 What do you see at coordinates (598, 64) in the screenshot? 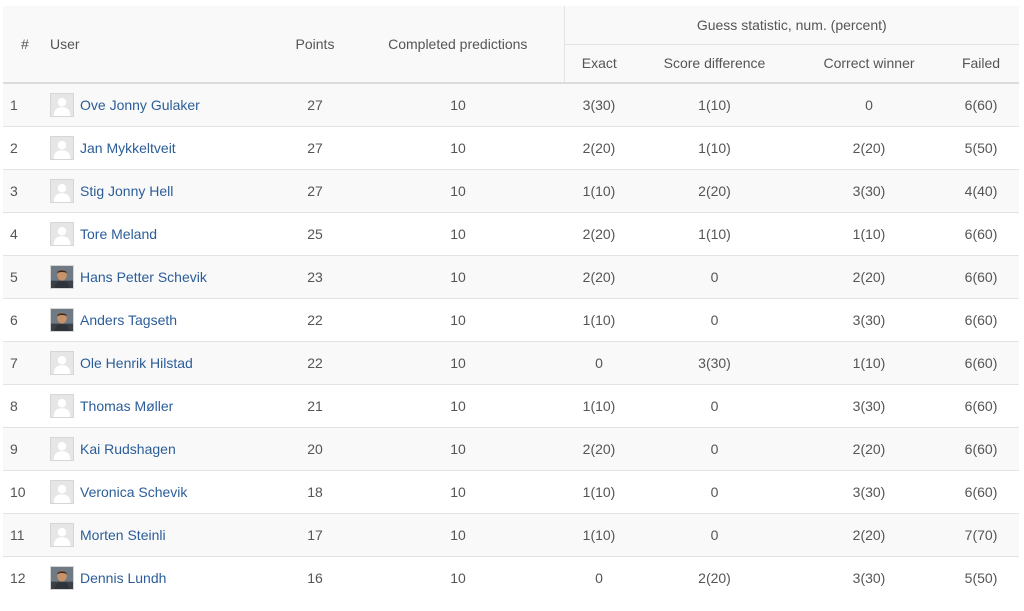
I see `header-exact: Exact` at bounding box center [598, 64].